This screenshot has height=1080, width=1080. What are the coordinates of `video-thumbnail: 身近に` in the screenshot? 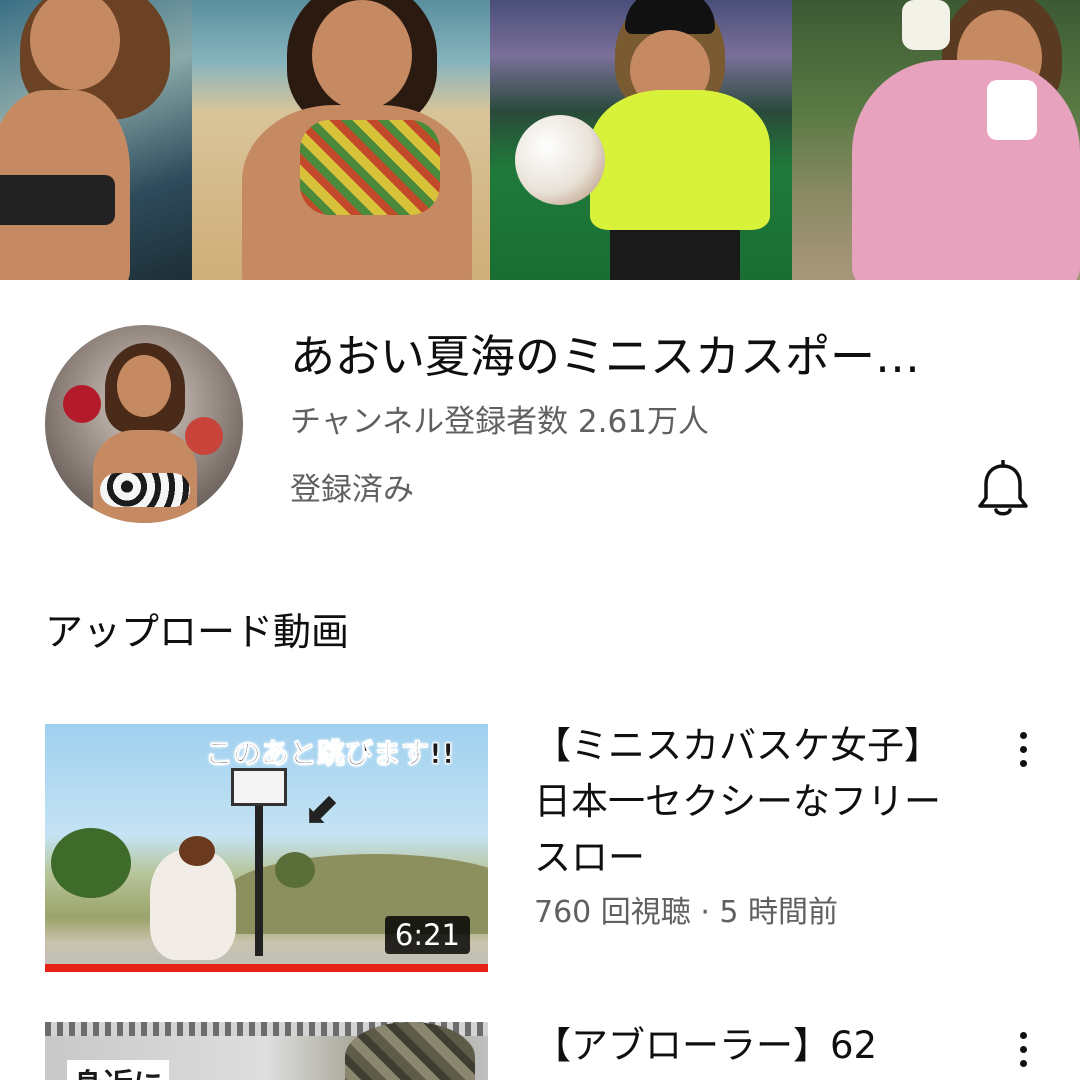 It's located at (266, 1051).